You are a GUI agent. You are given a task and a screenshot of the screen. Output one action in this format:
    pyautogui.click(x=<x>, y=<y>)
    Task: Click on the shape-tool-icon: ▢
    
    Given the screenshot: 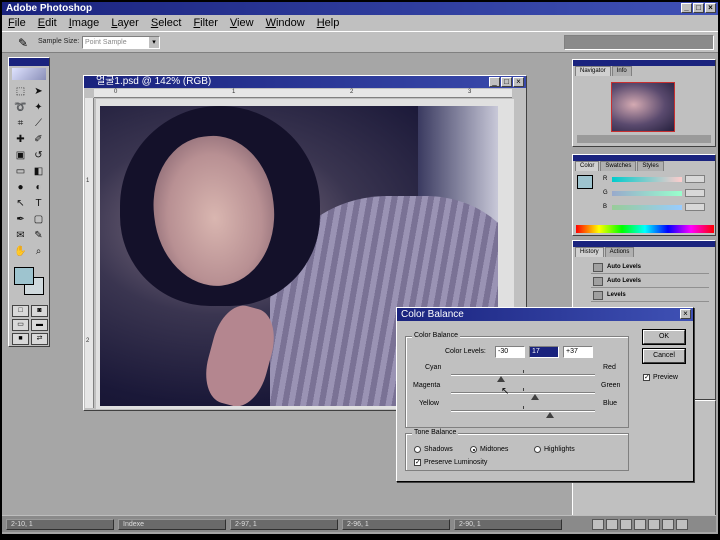 What is the action you would take?
    pyautogui.click(x=38, y=219)
    